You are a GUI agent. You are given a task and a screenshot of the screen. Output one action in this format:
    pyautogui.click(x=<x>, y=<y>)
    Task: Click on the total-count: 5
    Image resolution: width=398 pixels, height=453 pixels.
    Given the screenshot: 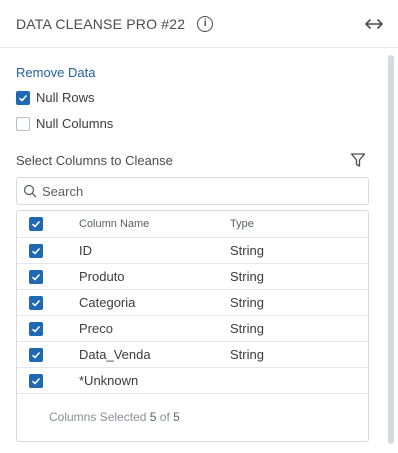 What is the action you would take?
    pyautogui.click(x=176, y=417)
    